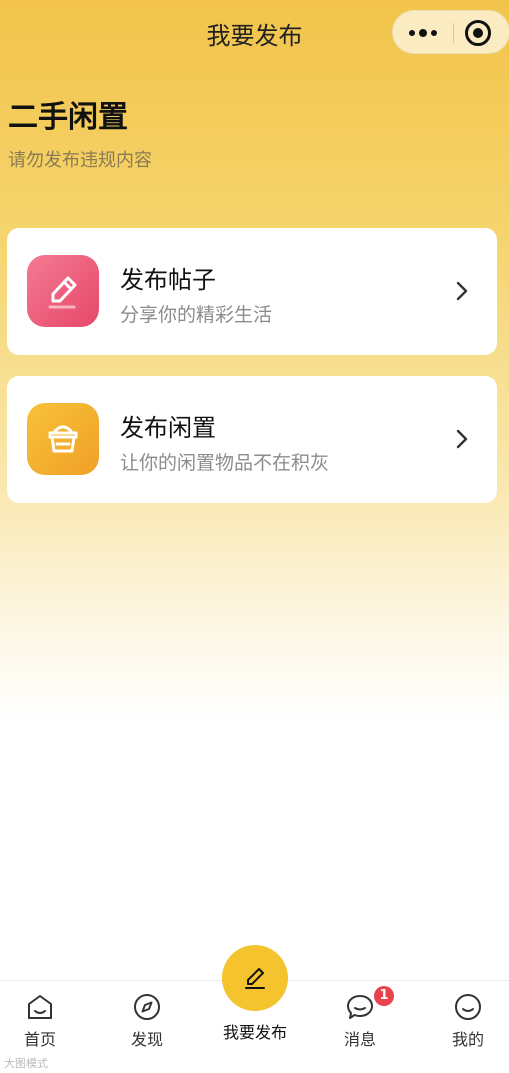  What do you see at coordinates (40, 1007) in the screenshot?
I see `home-icon` at bounding box center [40, 1007].